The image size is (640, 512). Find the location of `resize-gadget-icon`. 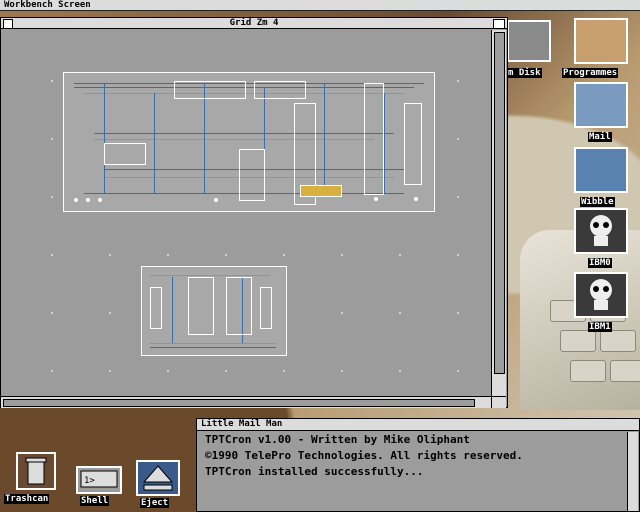

resize-gadget-icon is located at coordinates (498, 402).